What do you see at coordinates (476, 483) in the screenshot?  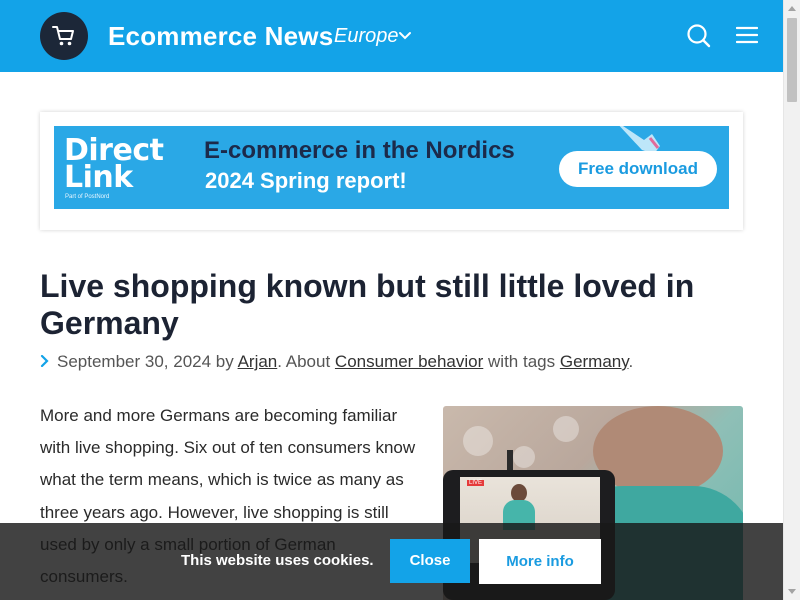 I see `live-badge: LIVE` at bounding box center [476, 483].